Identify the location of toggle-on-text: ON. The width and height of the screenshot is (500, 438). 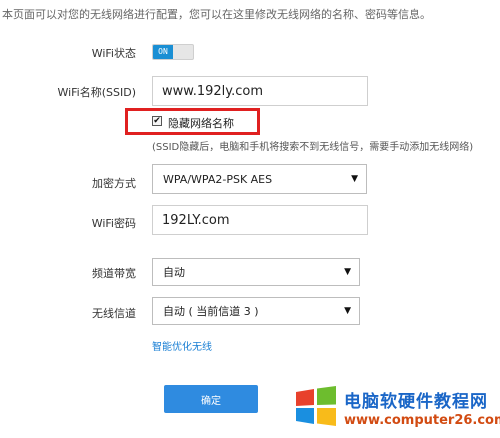
(163, 52).